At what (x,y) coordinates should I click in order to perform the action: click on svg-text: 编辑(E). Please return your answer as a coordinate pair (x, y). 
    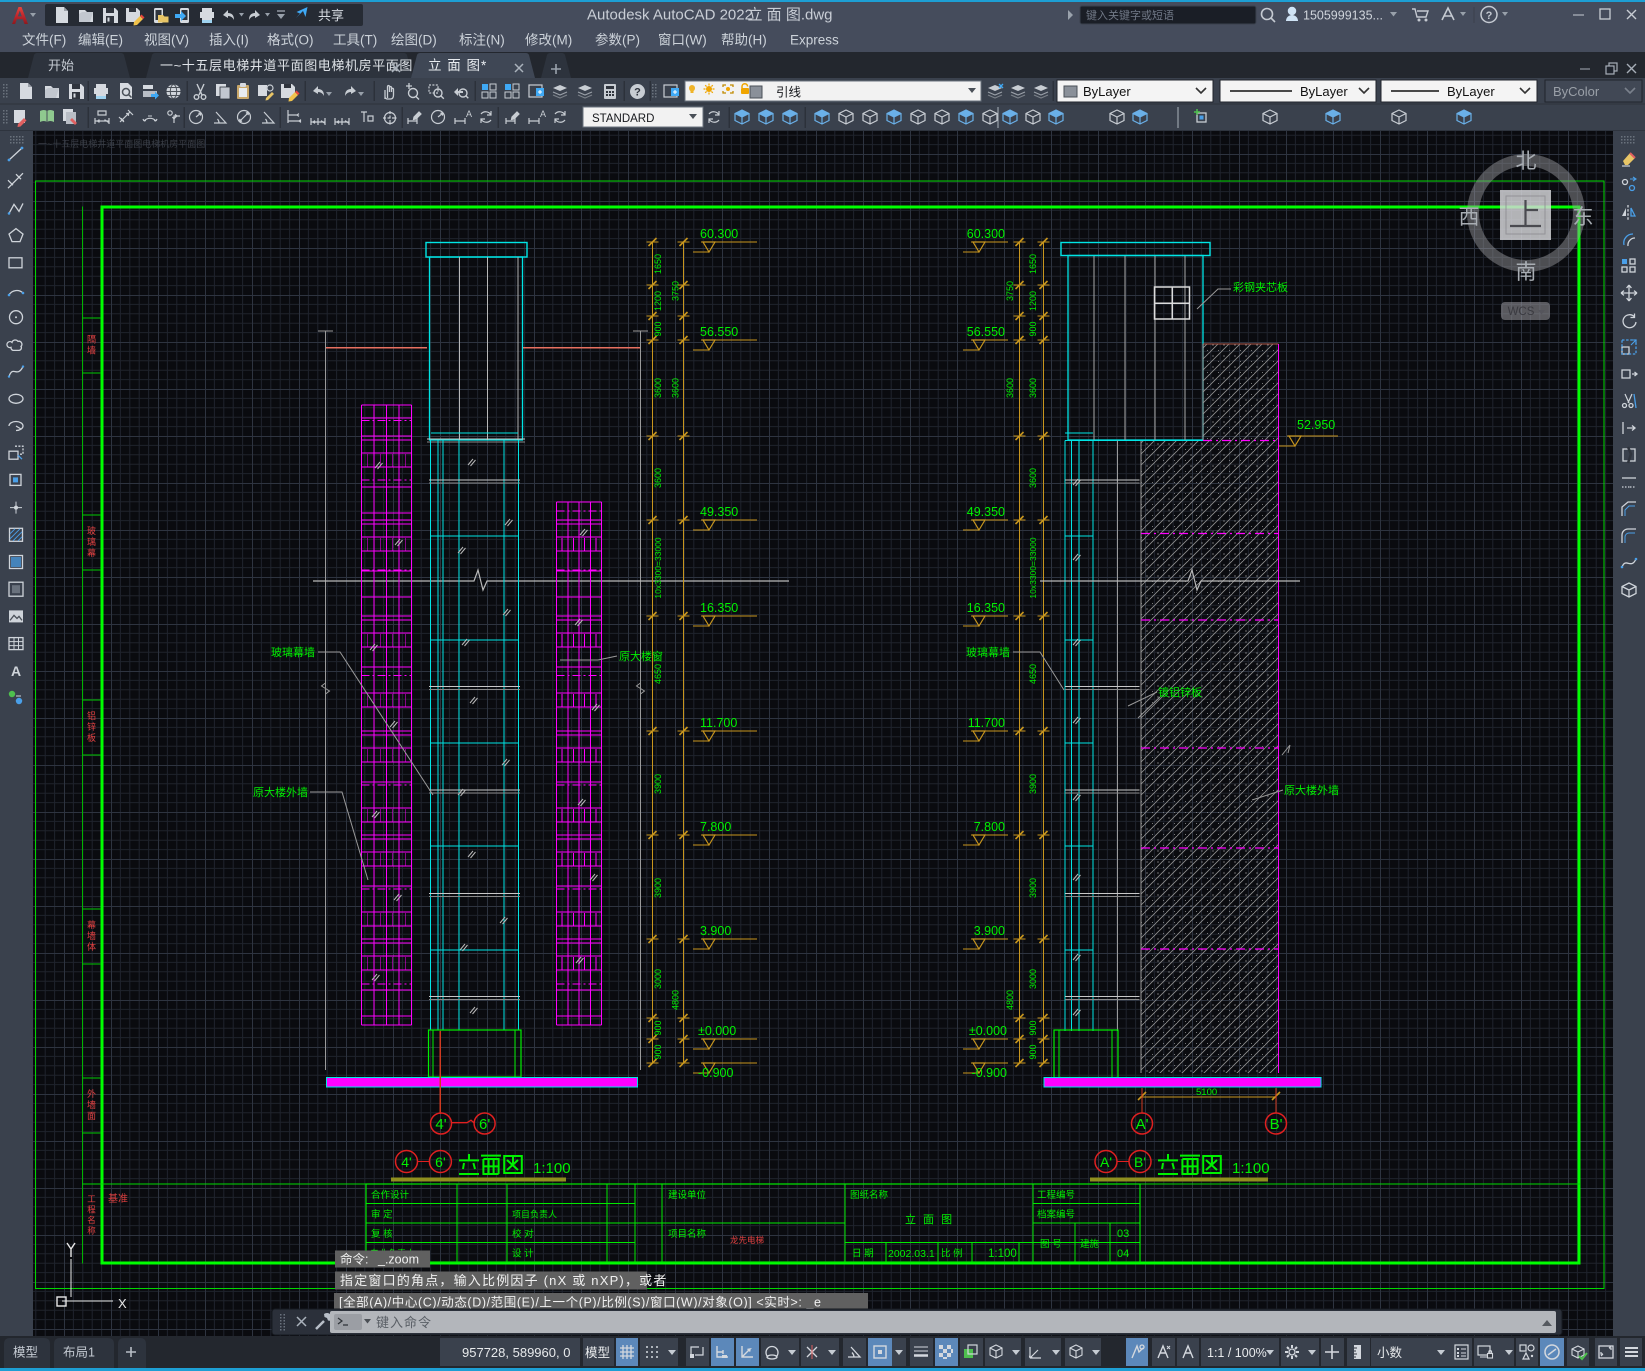
    Looking at the image, I should click on (100, 40).